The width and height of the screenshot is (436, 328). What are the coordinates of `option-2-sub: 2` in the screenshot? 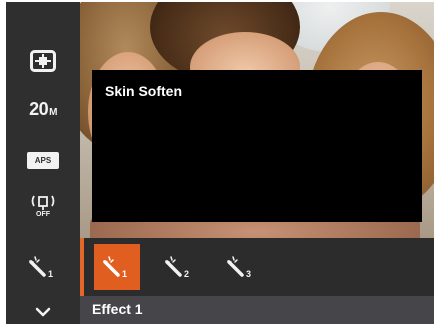 It's located at (186, 274).